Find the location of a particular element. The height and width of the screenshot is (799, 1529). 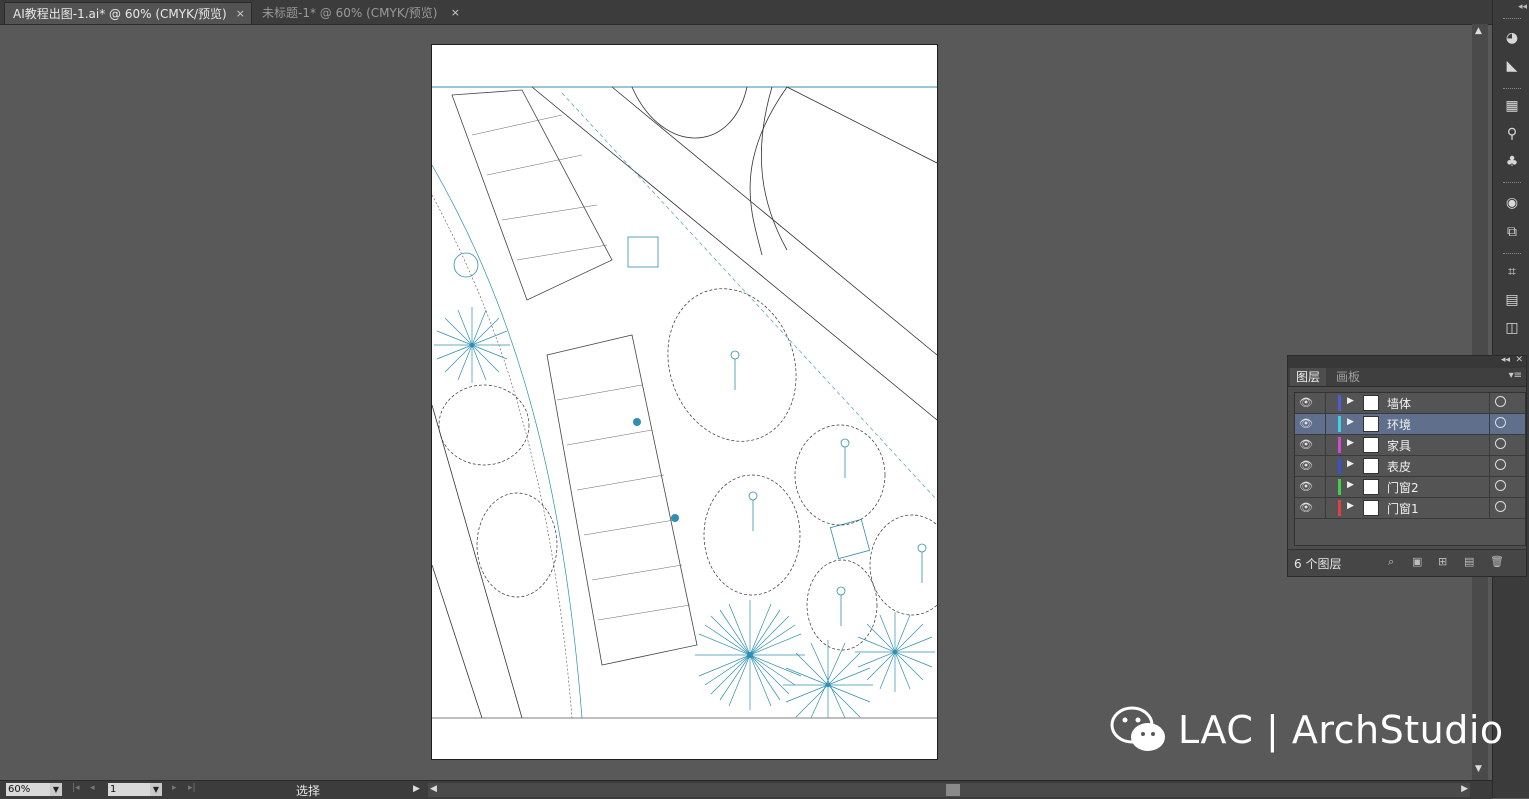

new-sublayer-icon: ⊞ is located at coordinates (1442, 561).